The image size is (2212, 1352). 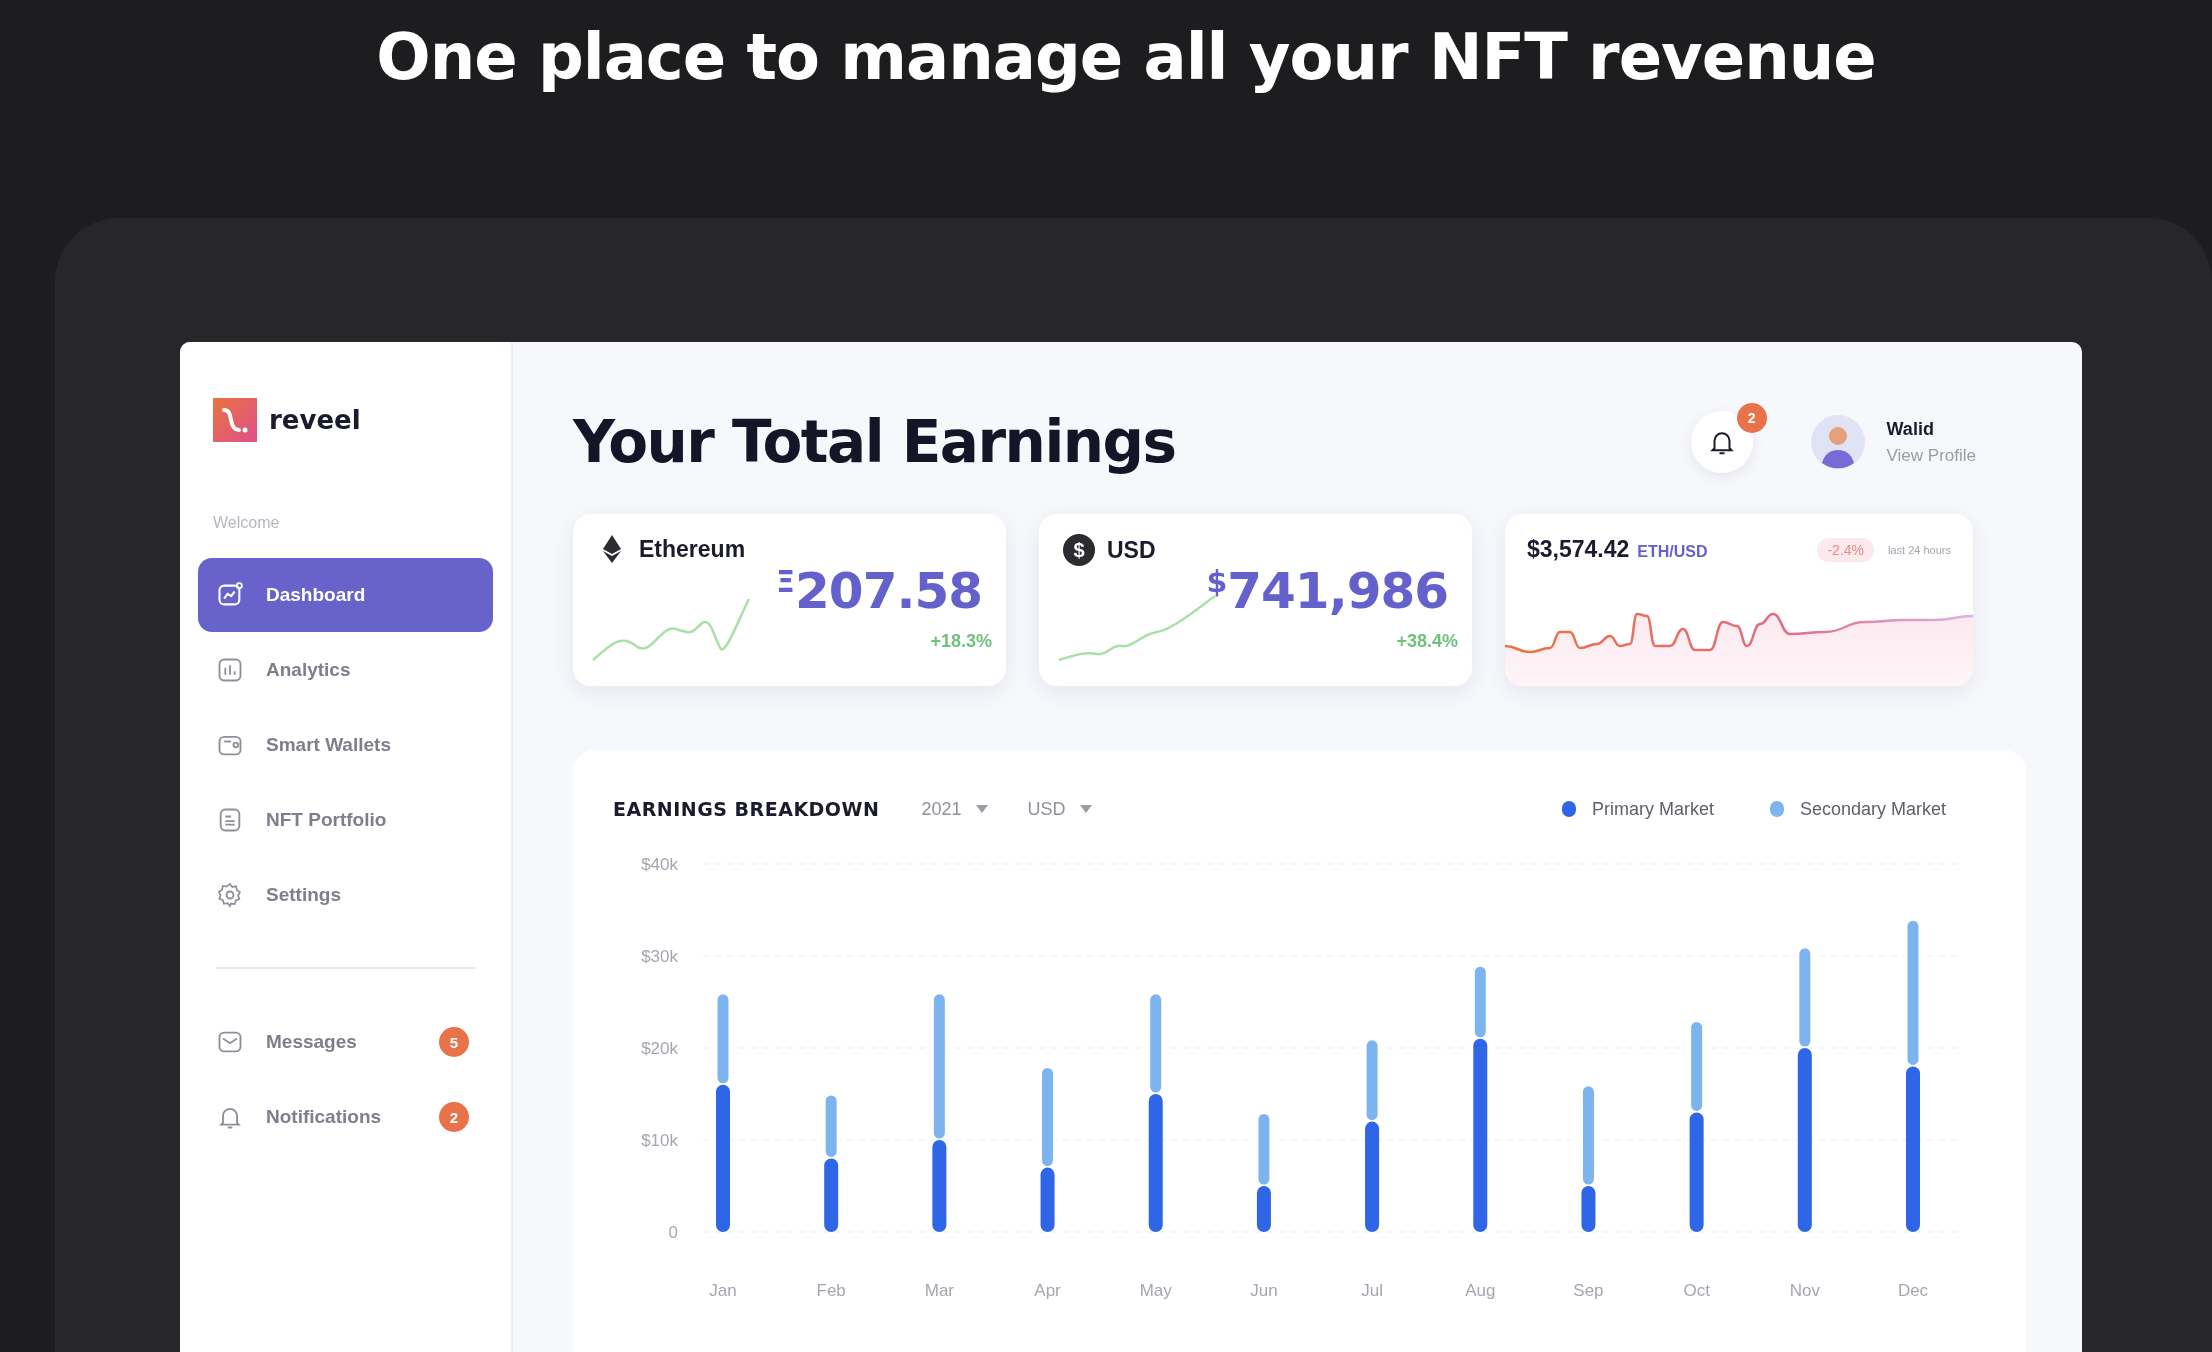 What do you see at coordinates (1155, 1290) in the screenshot?
I see `axis-label: May` at bounding box center [1155, 1290].